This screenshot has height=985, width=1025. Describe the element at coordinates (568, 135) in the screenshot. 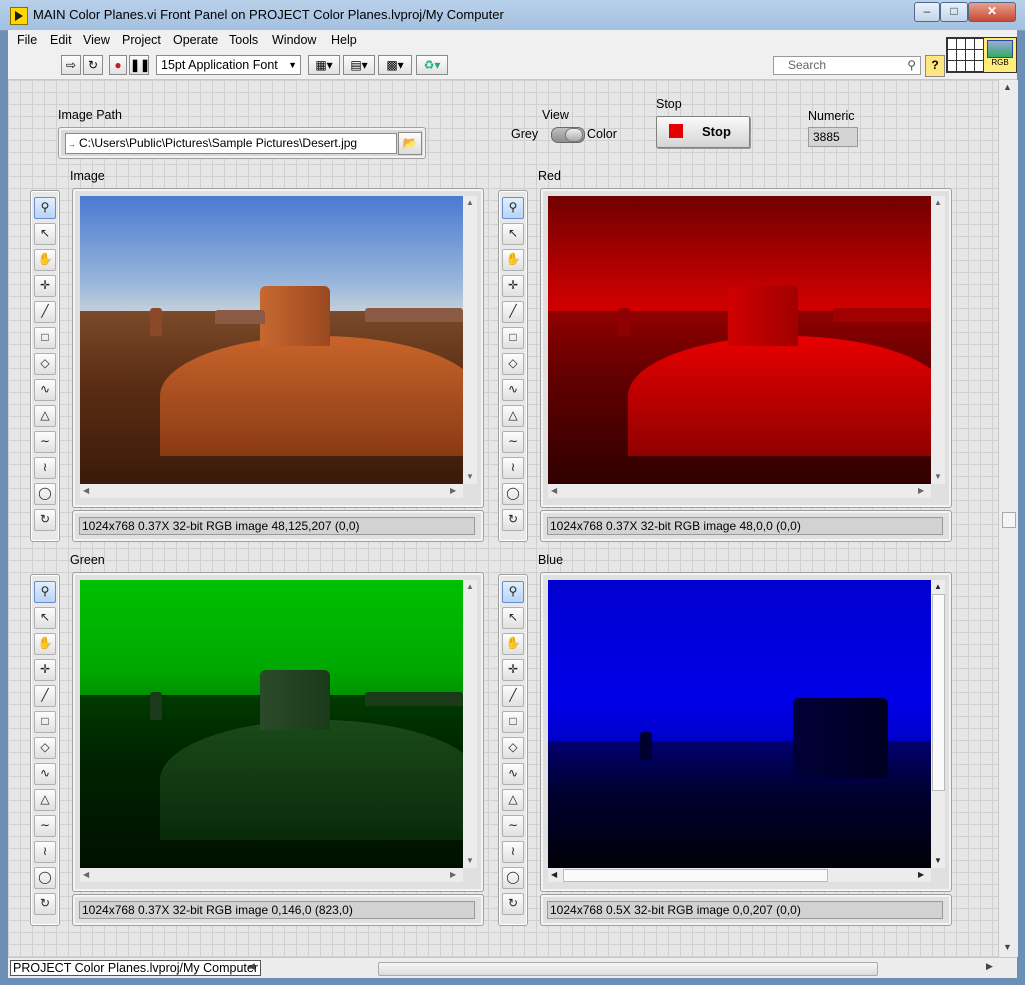

I see `view-toggle-switch` at that location.